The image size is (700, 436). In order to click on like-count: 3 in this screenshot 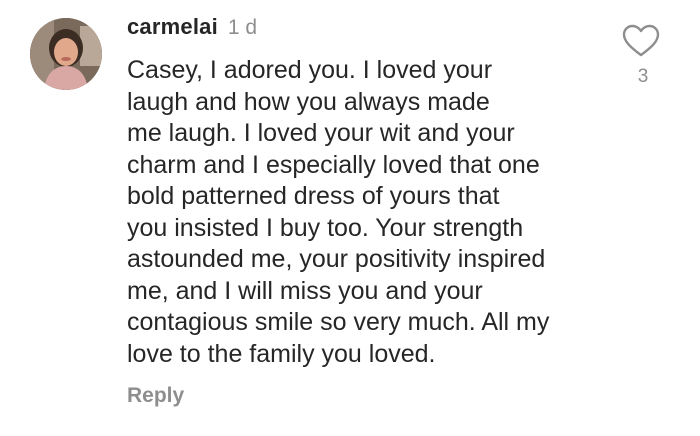, I will do `click(643, 77)`.